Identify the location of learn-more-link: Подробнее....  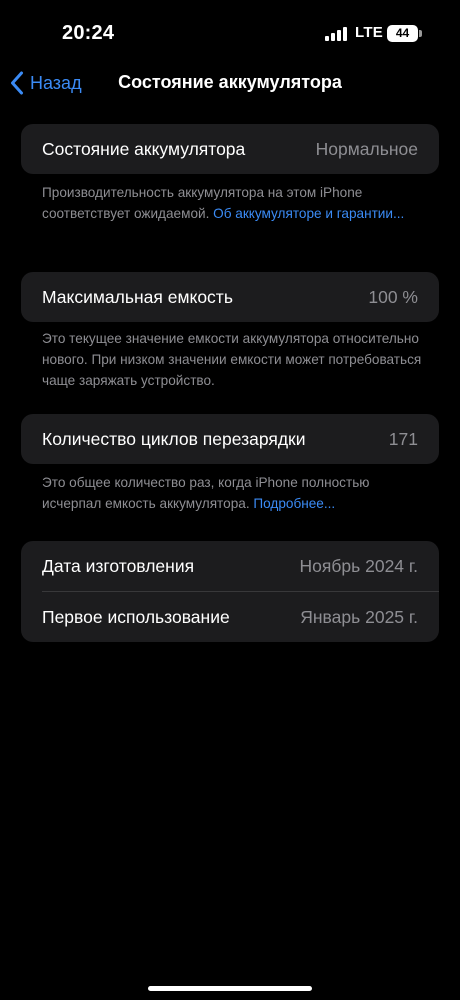
(294, 503).